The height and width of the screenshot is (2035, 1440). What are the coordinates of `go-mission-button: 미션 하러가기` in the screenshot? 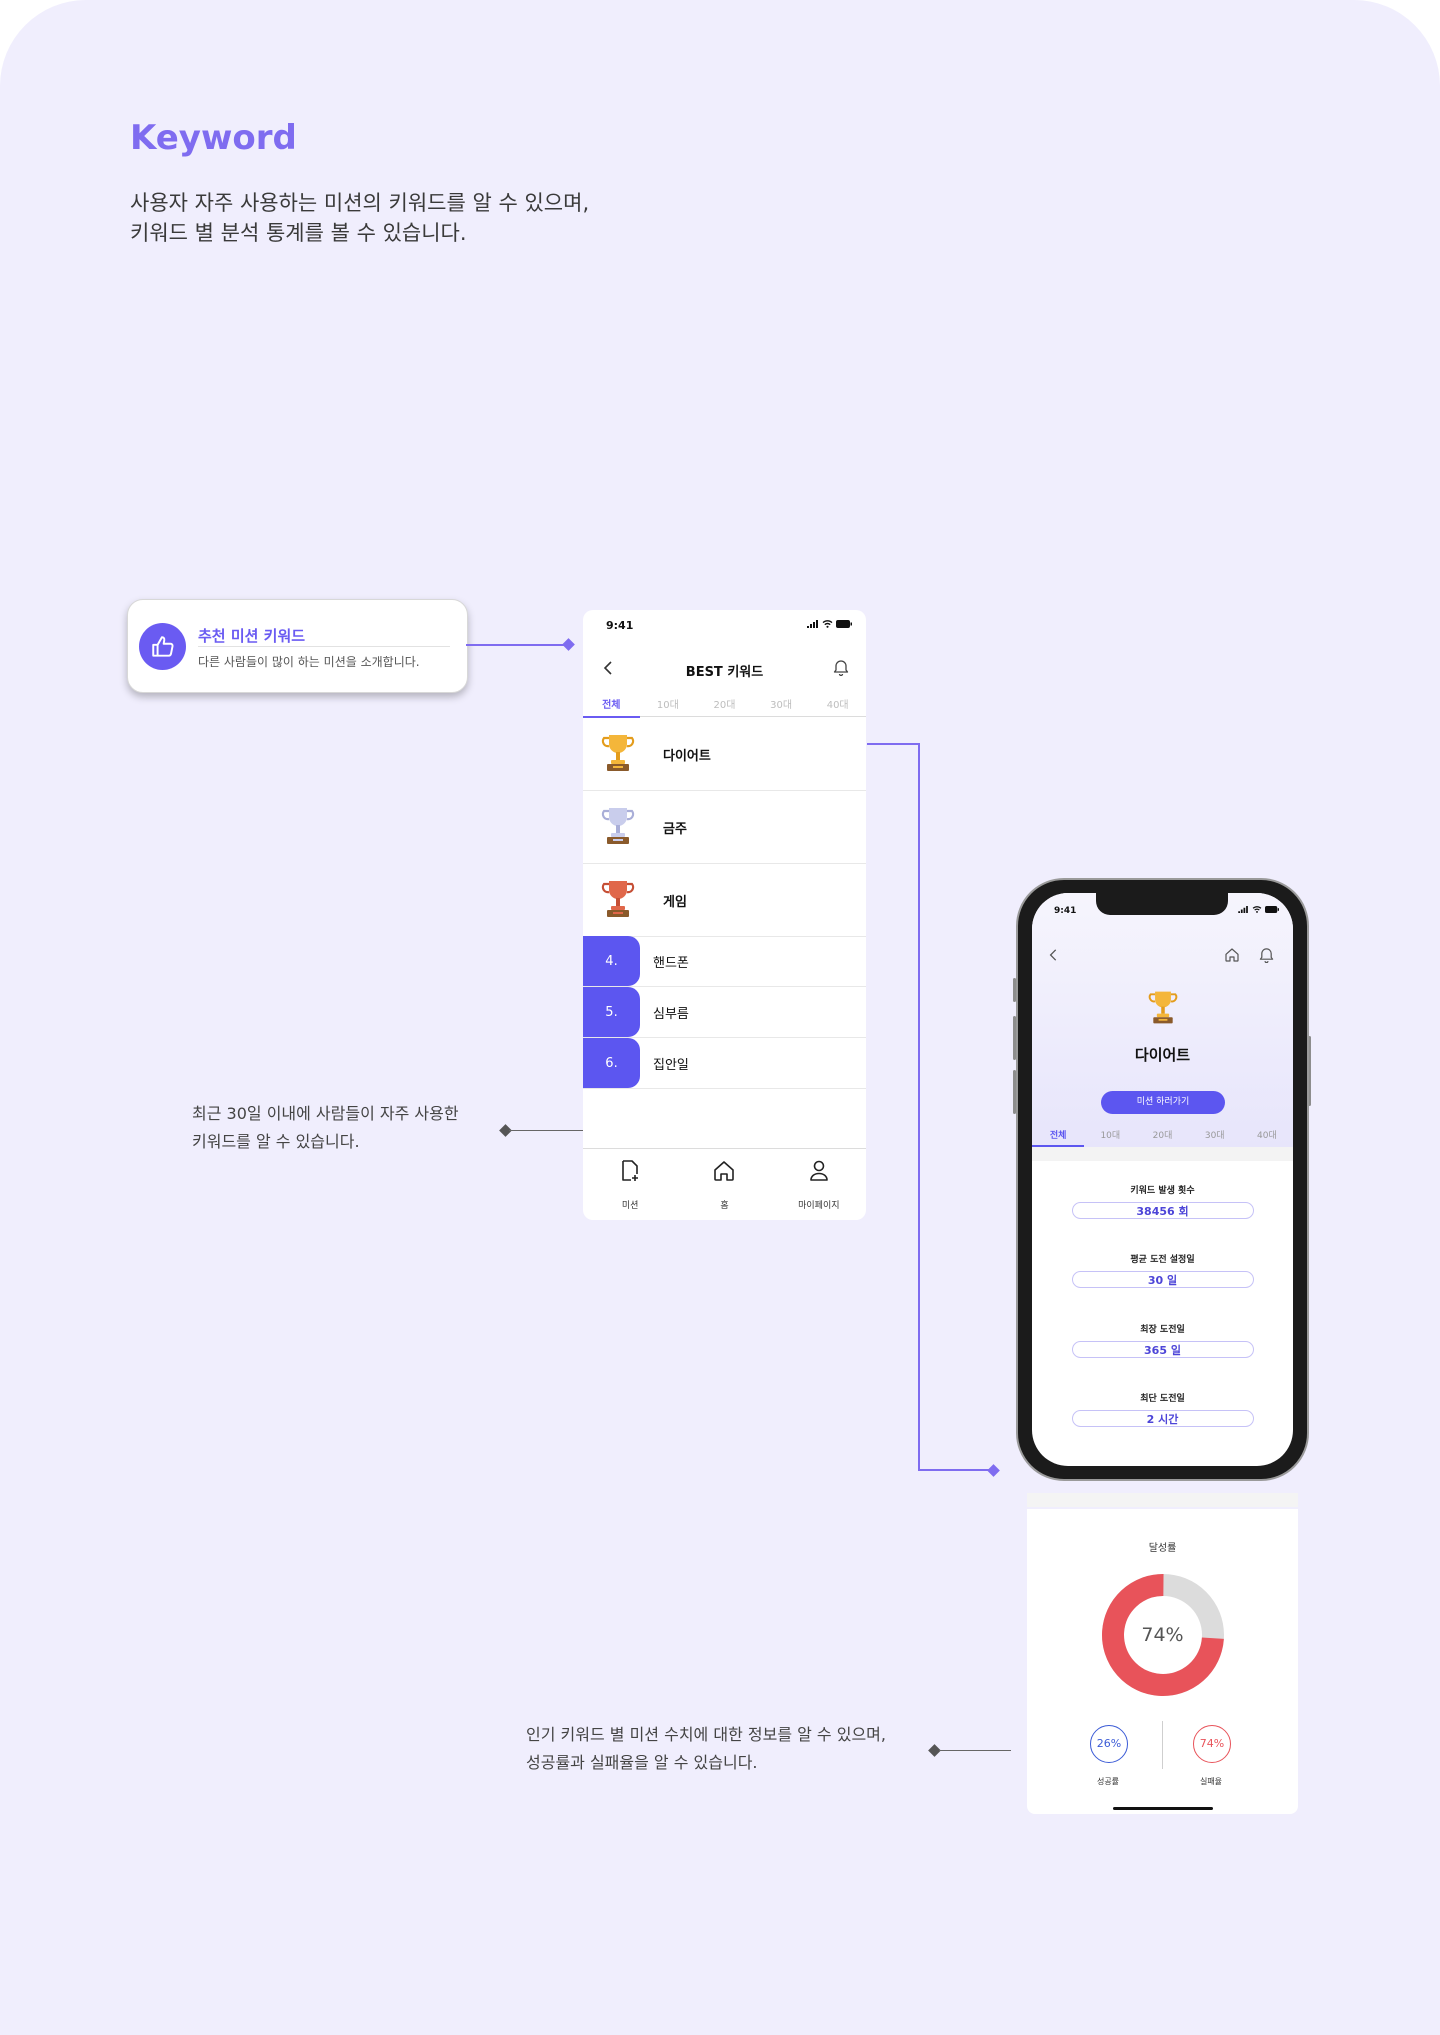 It's located at (1163, 1102).